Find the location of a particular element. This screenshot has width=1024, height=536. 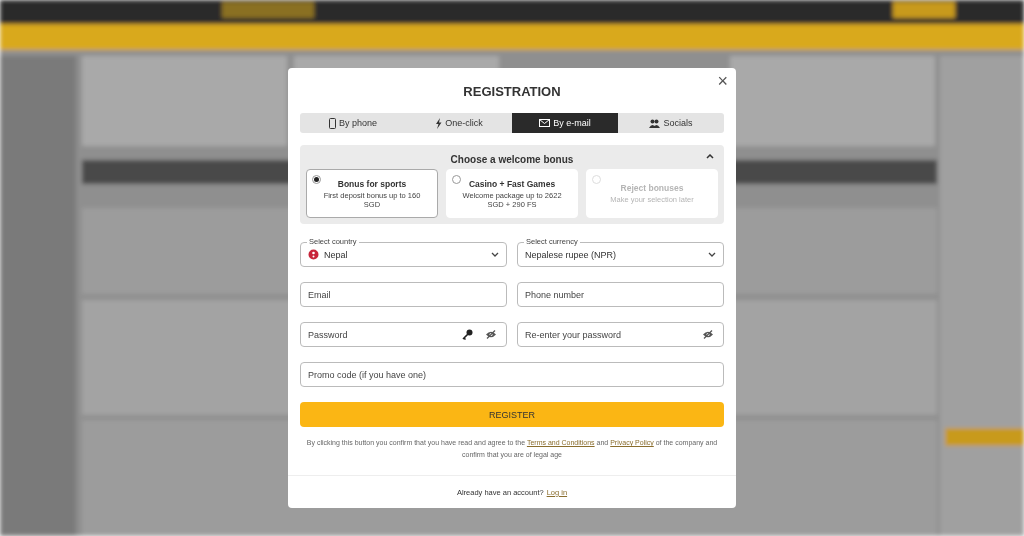

input-field: Password is located at coordinates (403, 334).